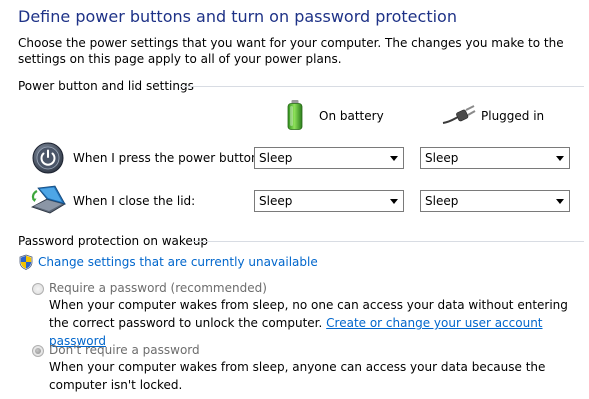 The height and width of the screenshot is (399, 589). I want to click on require-password-label: Require a password (recommended), so click(158, 288).